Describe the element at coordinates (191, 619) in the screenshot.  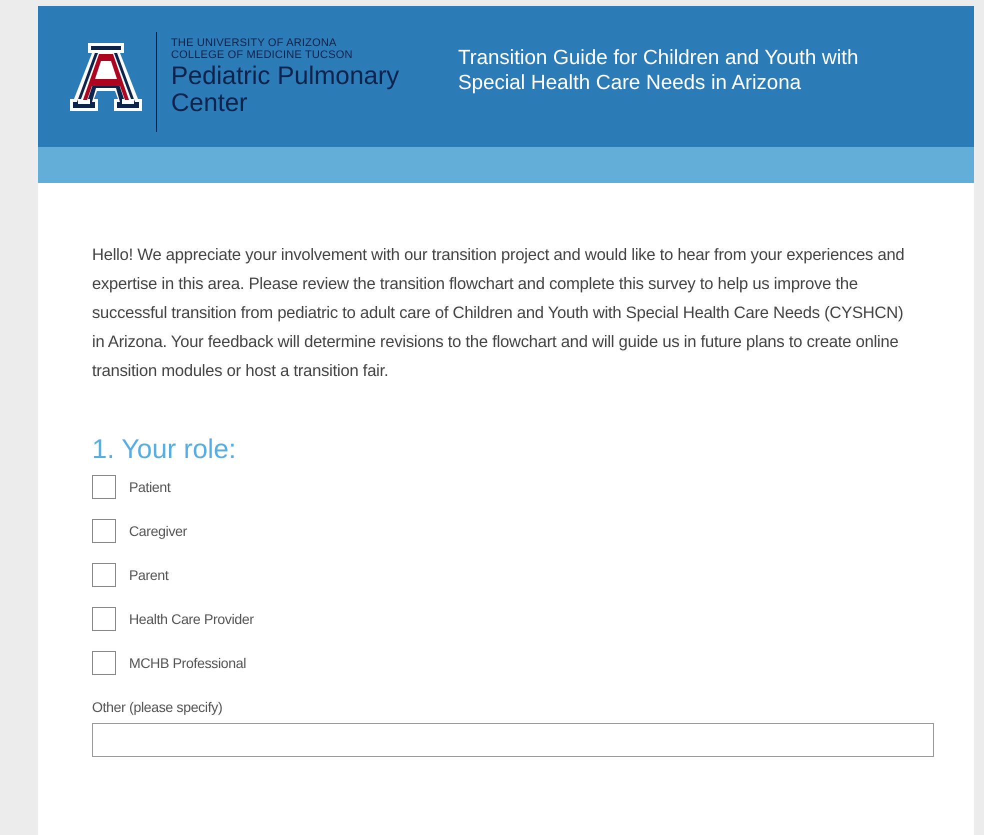
I see `option-label: Health Care Provider` at that location.